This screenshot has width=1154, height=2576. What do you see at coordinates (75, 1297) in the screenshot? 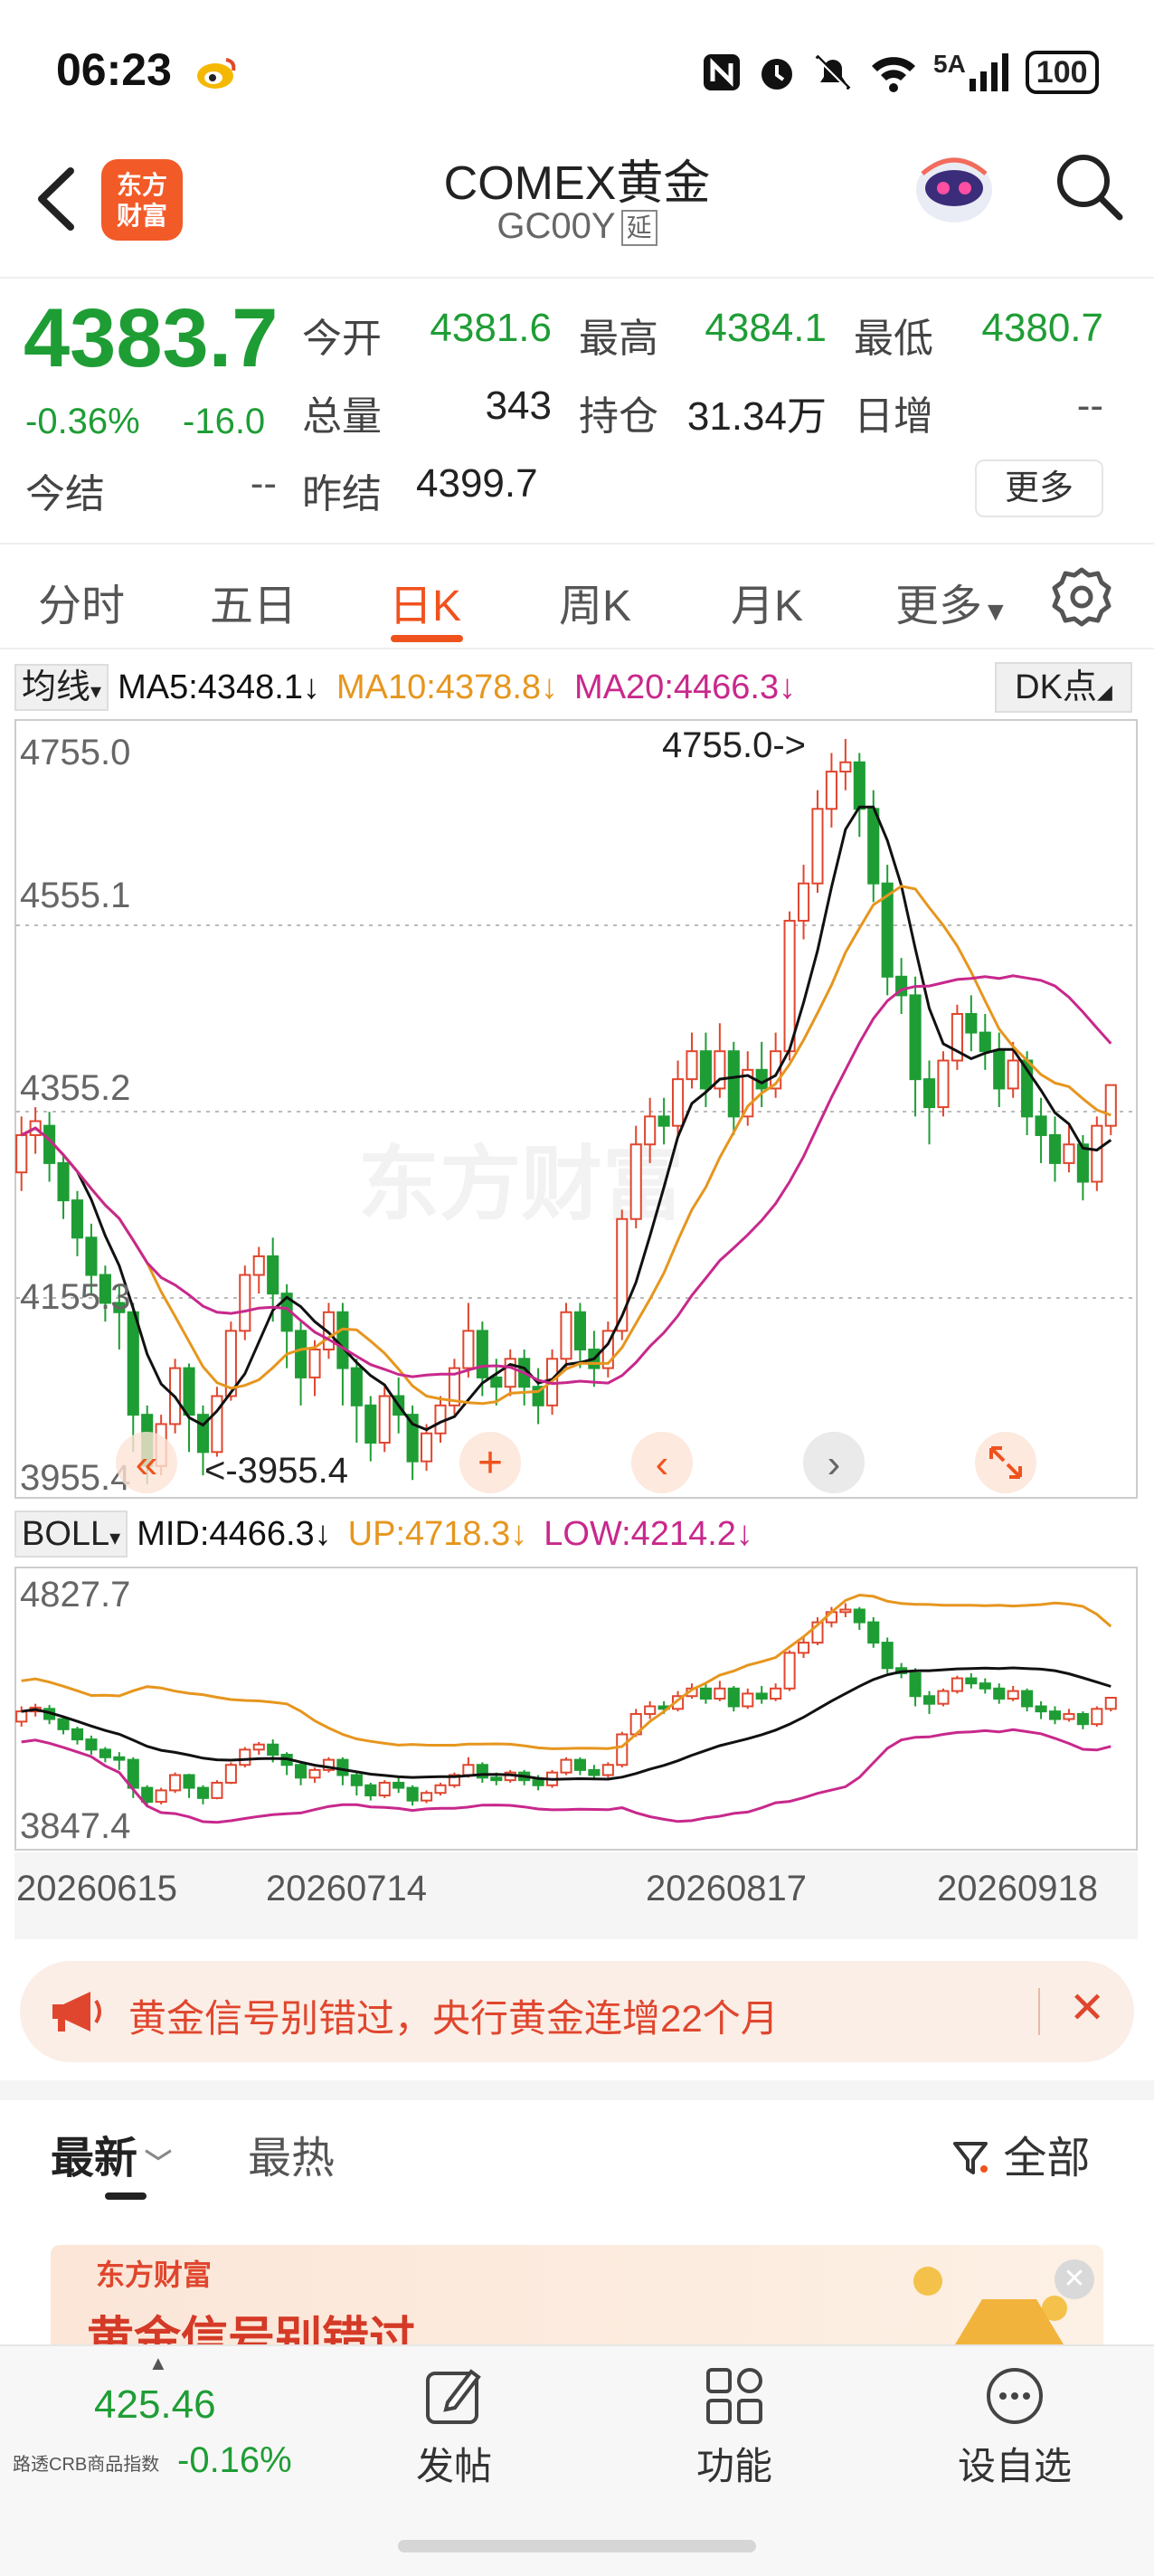
I see `y-axis-label: 4155.3` at bounding box center [75, 1297].